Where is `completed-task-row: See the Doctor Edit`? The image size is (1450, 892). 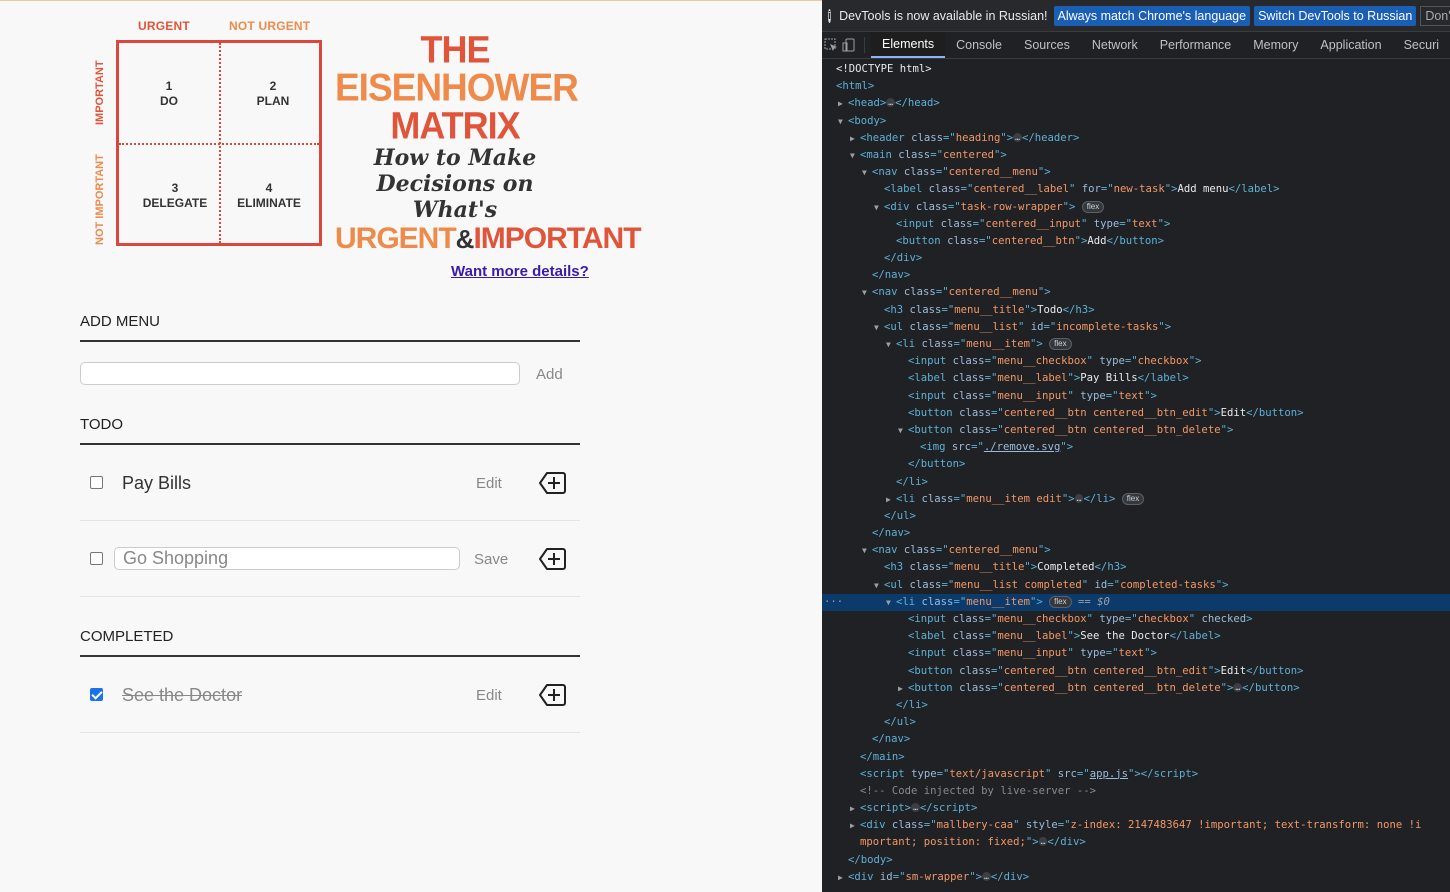 completed-task-row: See the Doctor Edit is located at coordinates (330, 695).